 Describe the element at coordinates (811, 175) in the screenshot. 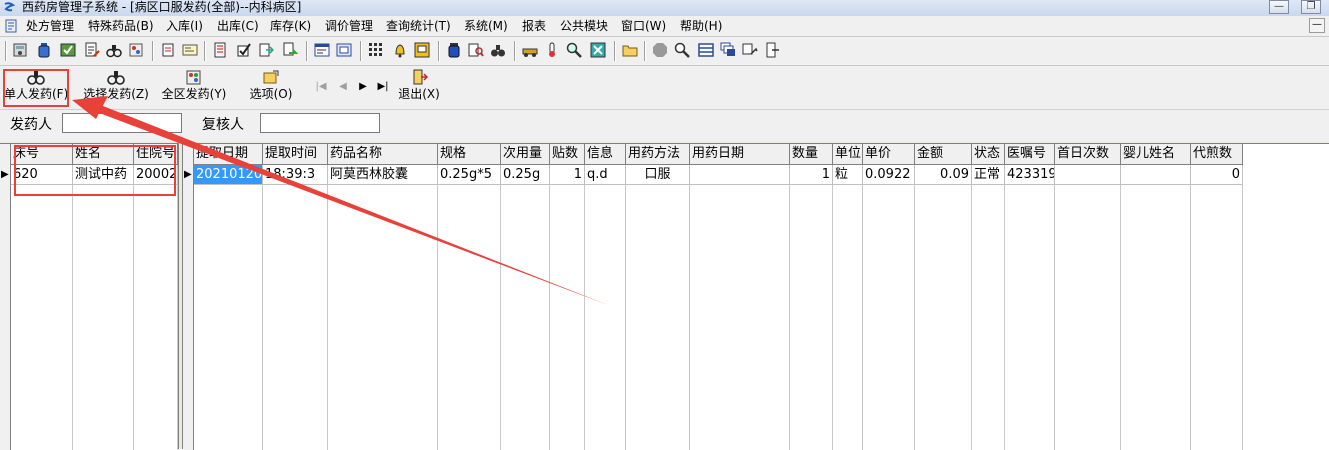

I see `quantity-cell: 1` at that location.